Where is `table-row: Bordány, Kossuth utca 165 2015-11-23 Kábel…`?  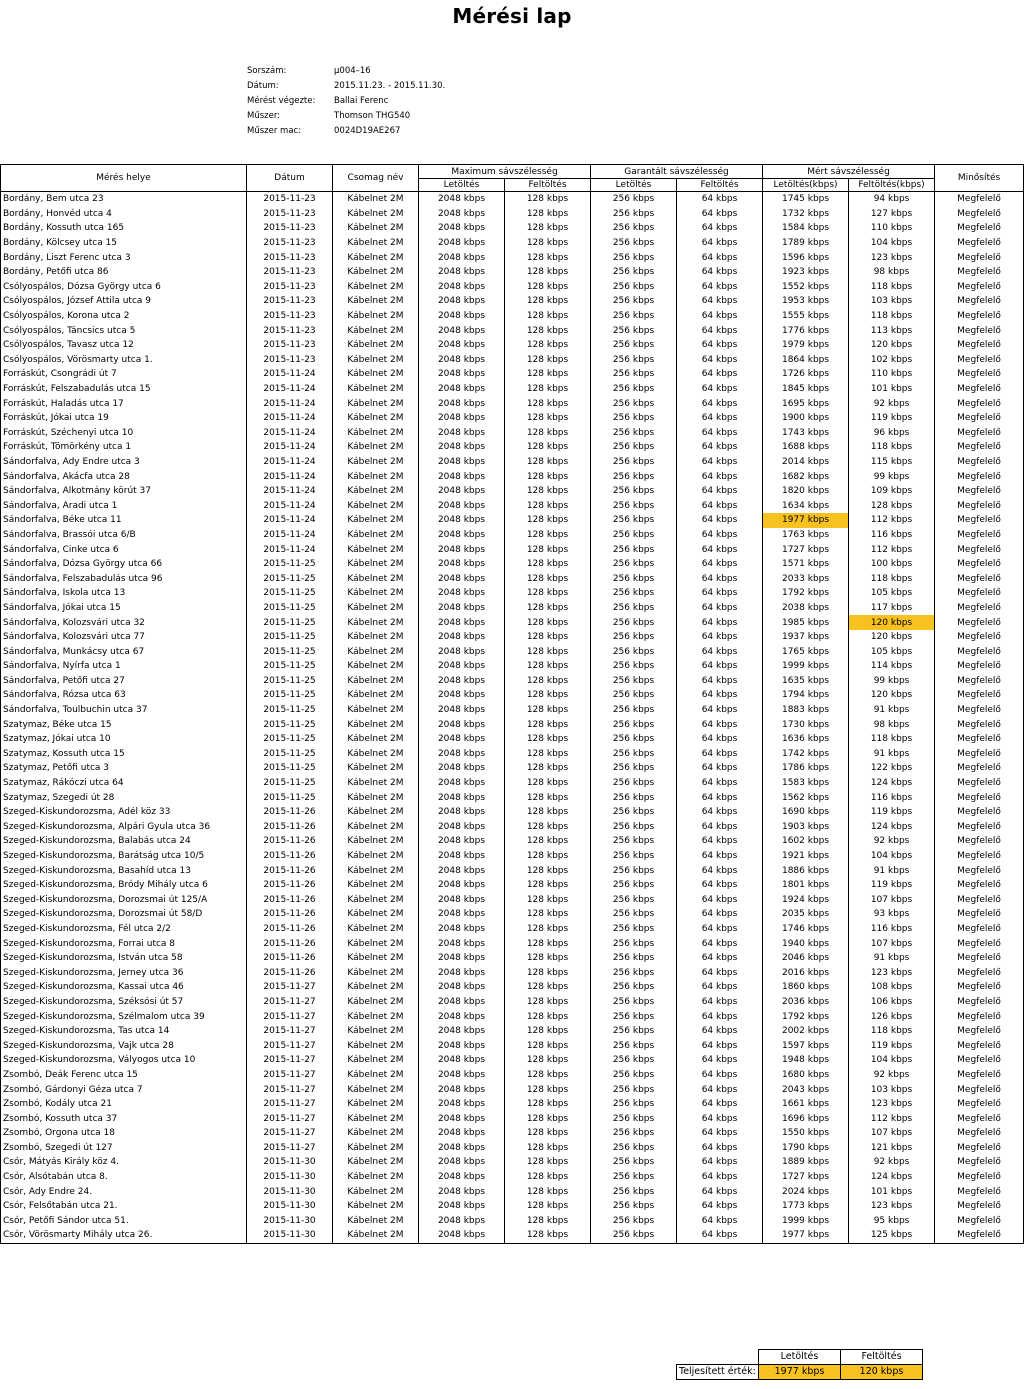 table-row: Bordány, Kossuth utca 165 2015-11-23 Kábel… is located at coordinates (512, 228).